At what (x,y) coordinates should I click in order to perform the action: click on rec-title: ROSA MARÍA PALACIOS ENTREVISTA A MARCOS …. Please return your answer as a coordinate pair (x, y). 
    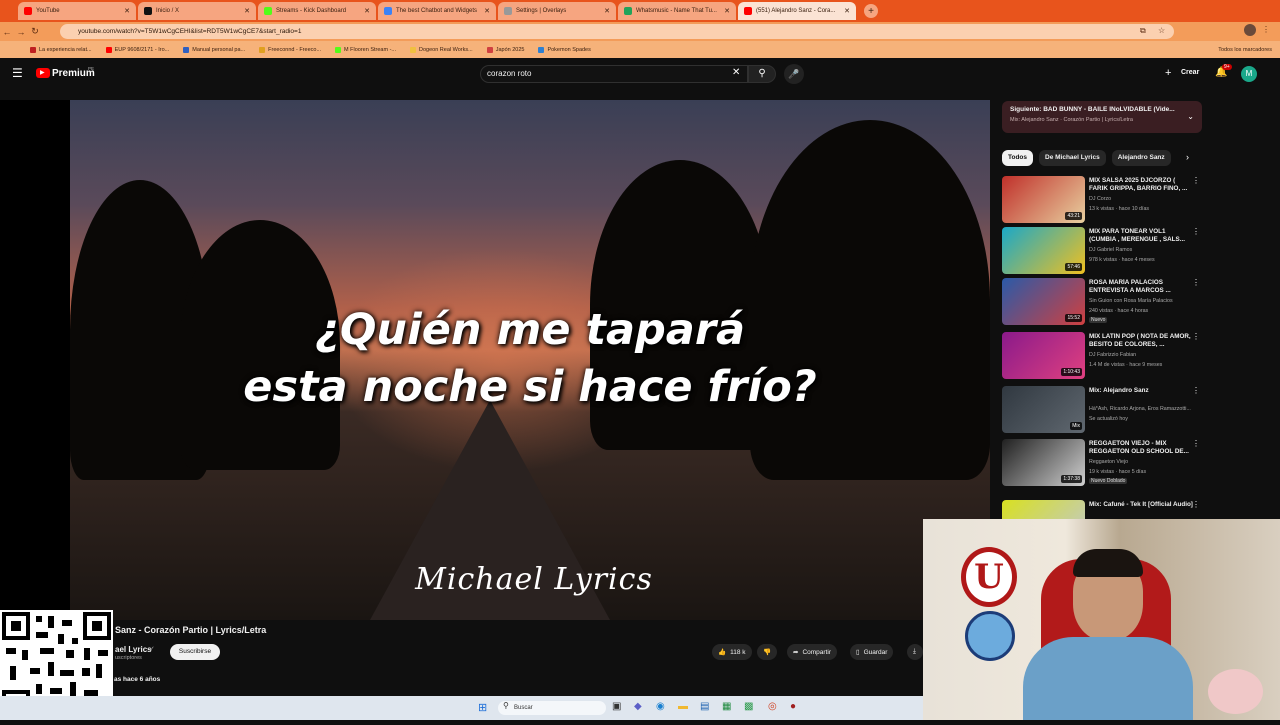
    Looking at the image, I should click on (1141, 287).